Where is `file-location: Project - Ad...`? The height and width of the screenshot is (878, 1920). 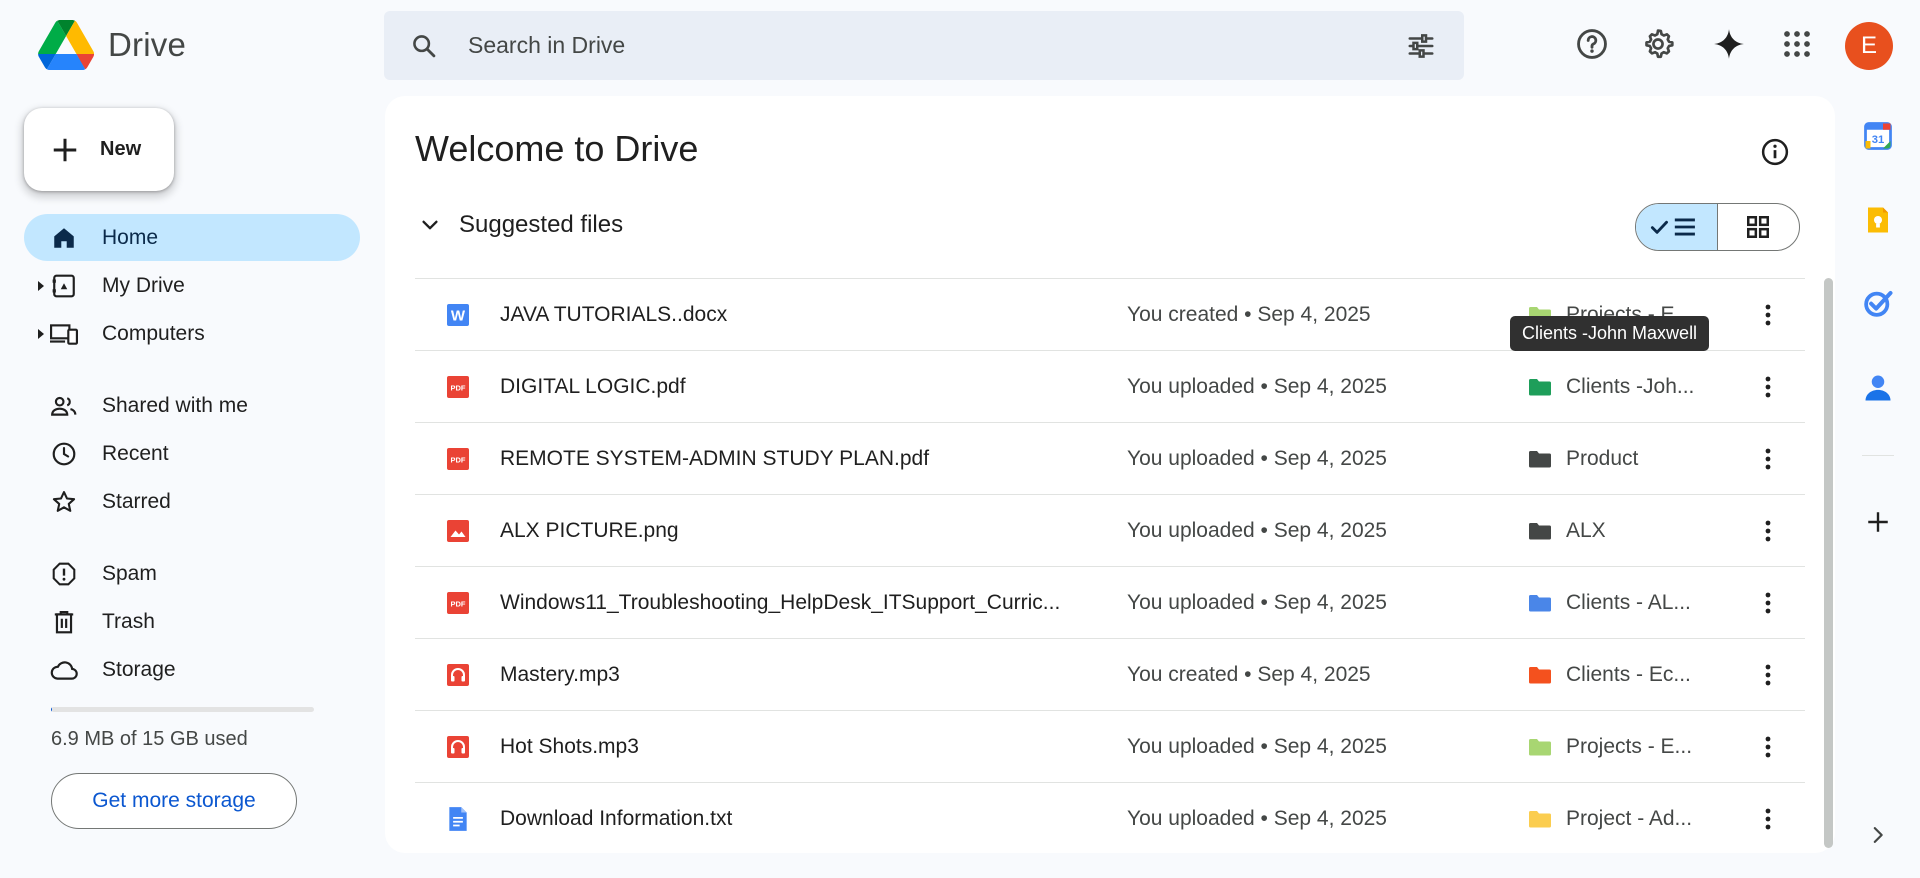
file-location: Project - Ad... is located at coordinates (1610, 819).